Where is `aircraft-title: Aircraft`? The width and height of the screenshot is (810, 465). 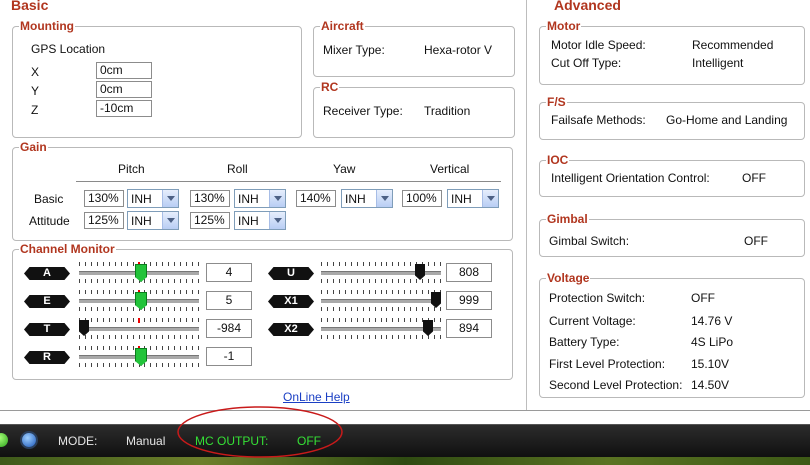
aircraft-title: Aircraft is located at coordinates (342, 26).